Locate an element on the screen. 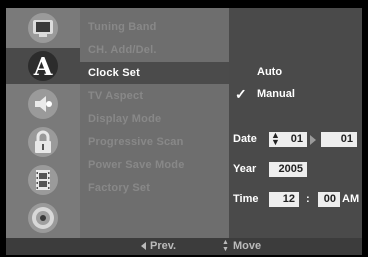 The image size is (368, 257). year-value: 2005 is located at coordinates (290, 169).